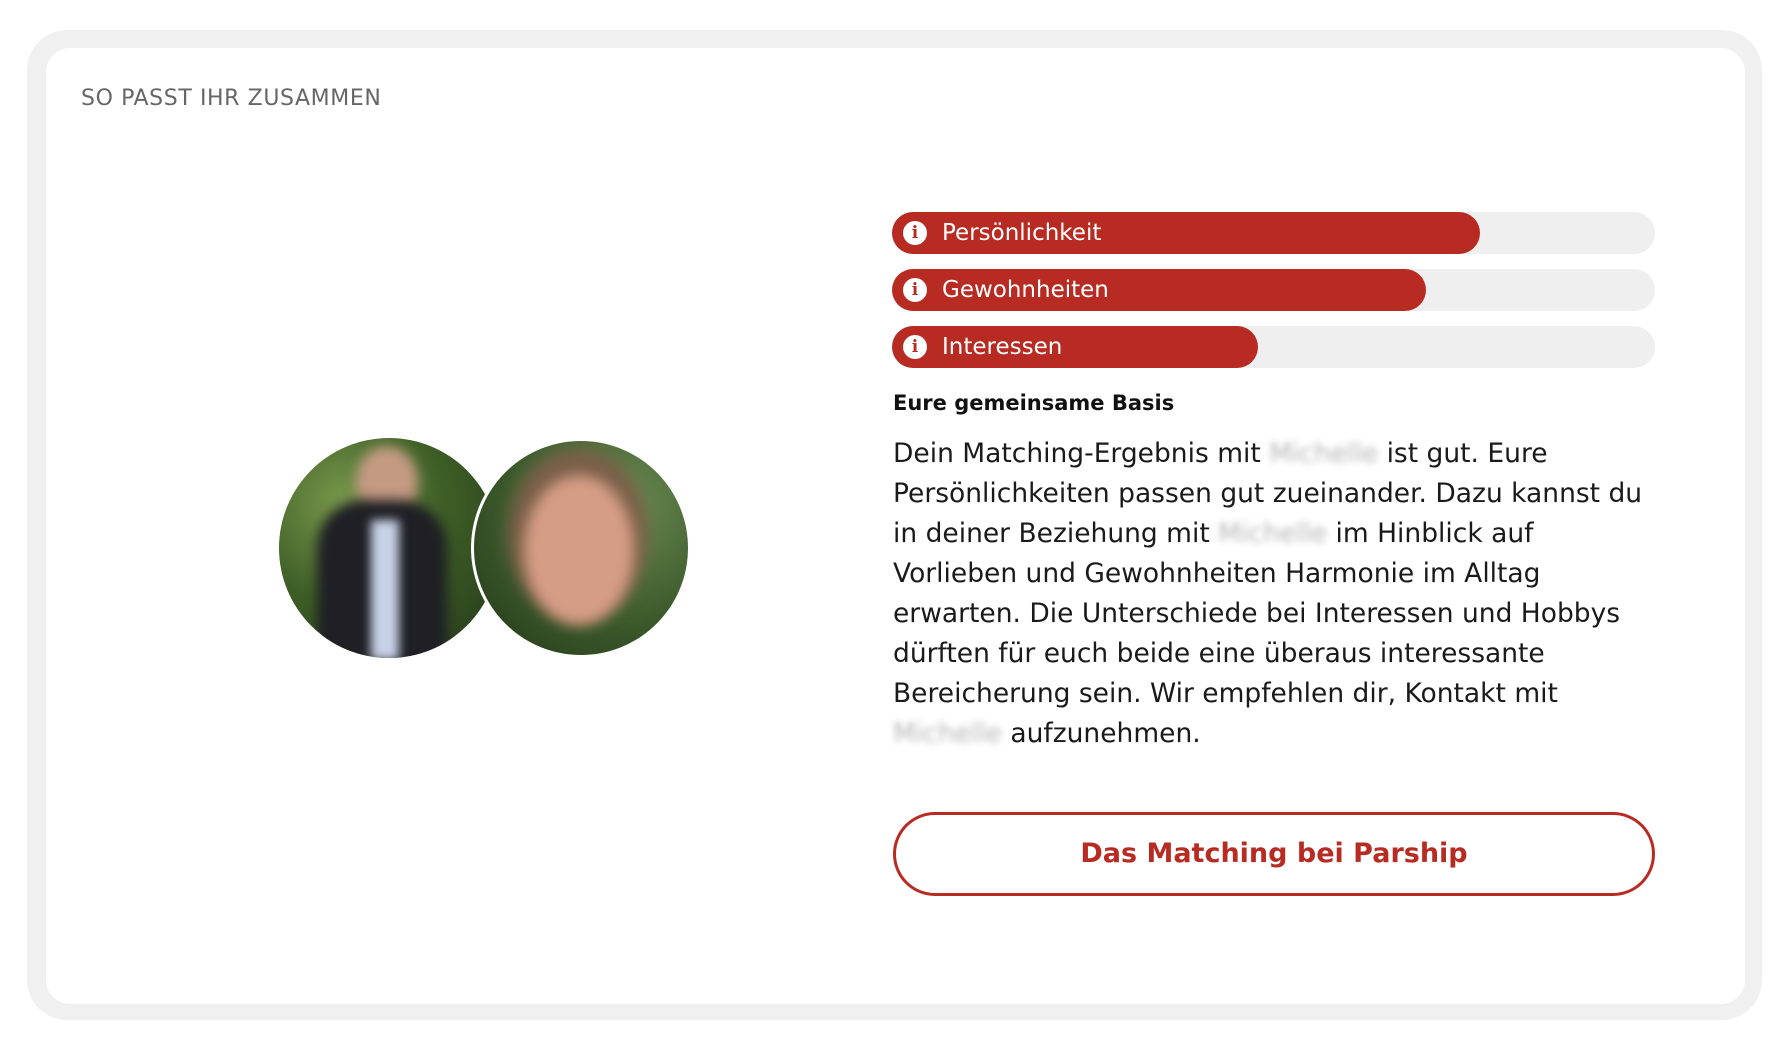  Describe the element at coordinates (1025, 290) in the screenshot. I see `bar-habits-label: Gewohnheiten` at that location.